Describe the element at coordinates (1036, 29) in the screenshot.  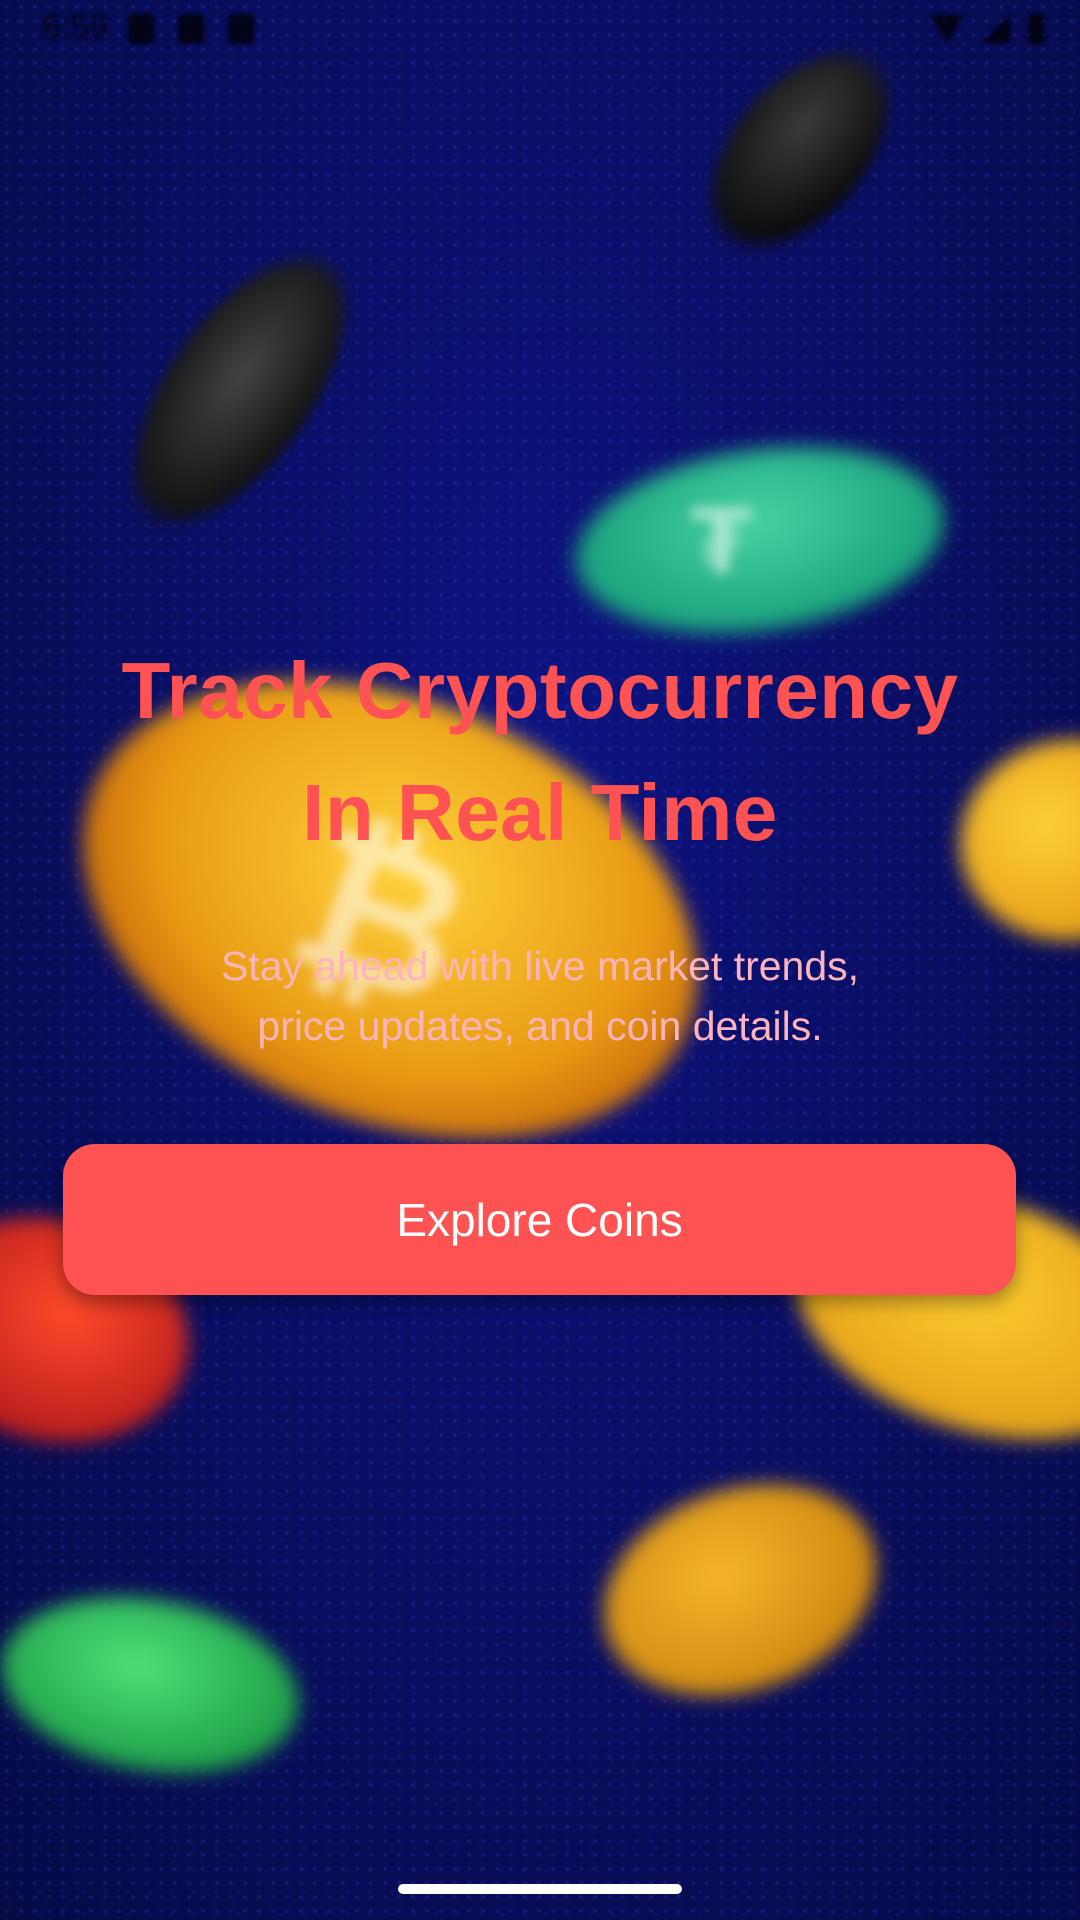
I see `battery-icon` at that location.